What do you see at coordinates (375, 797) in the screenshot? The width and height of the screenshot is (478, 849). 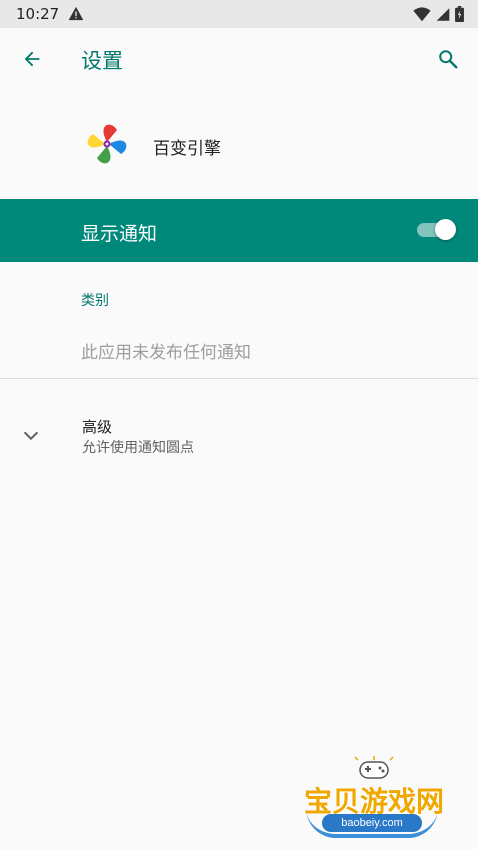 I see `watermark-logo: 宝贝游戏网 baobeiy.com` at bounding box center [375, 797].